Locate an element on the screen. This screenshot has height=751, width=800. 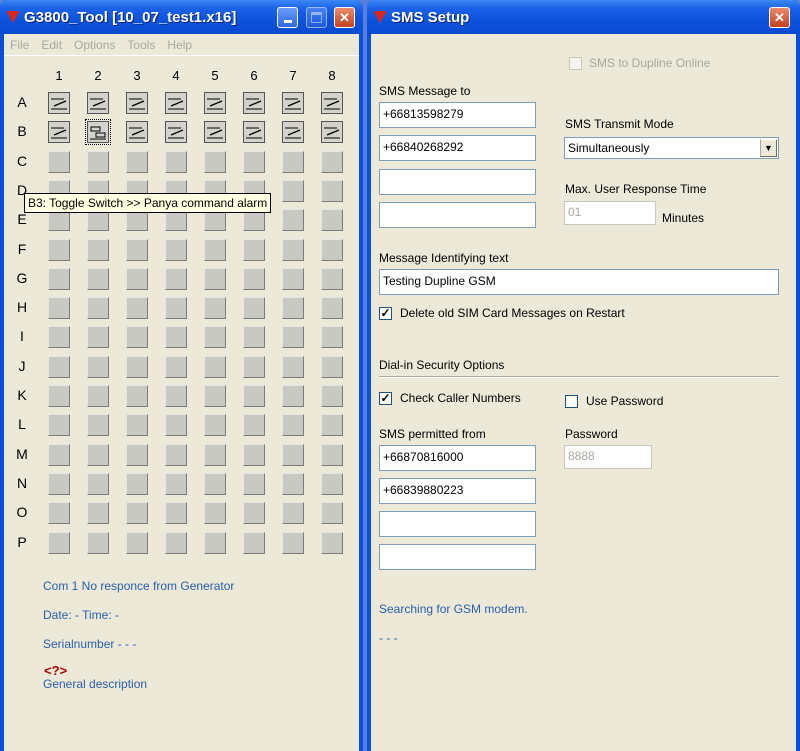
grid-cell-c5 is located at coordinates (215, 161).